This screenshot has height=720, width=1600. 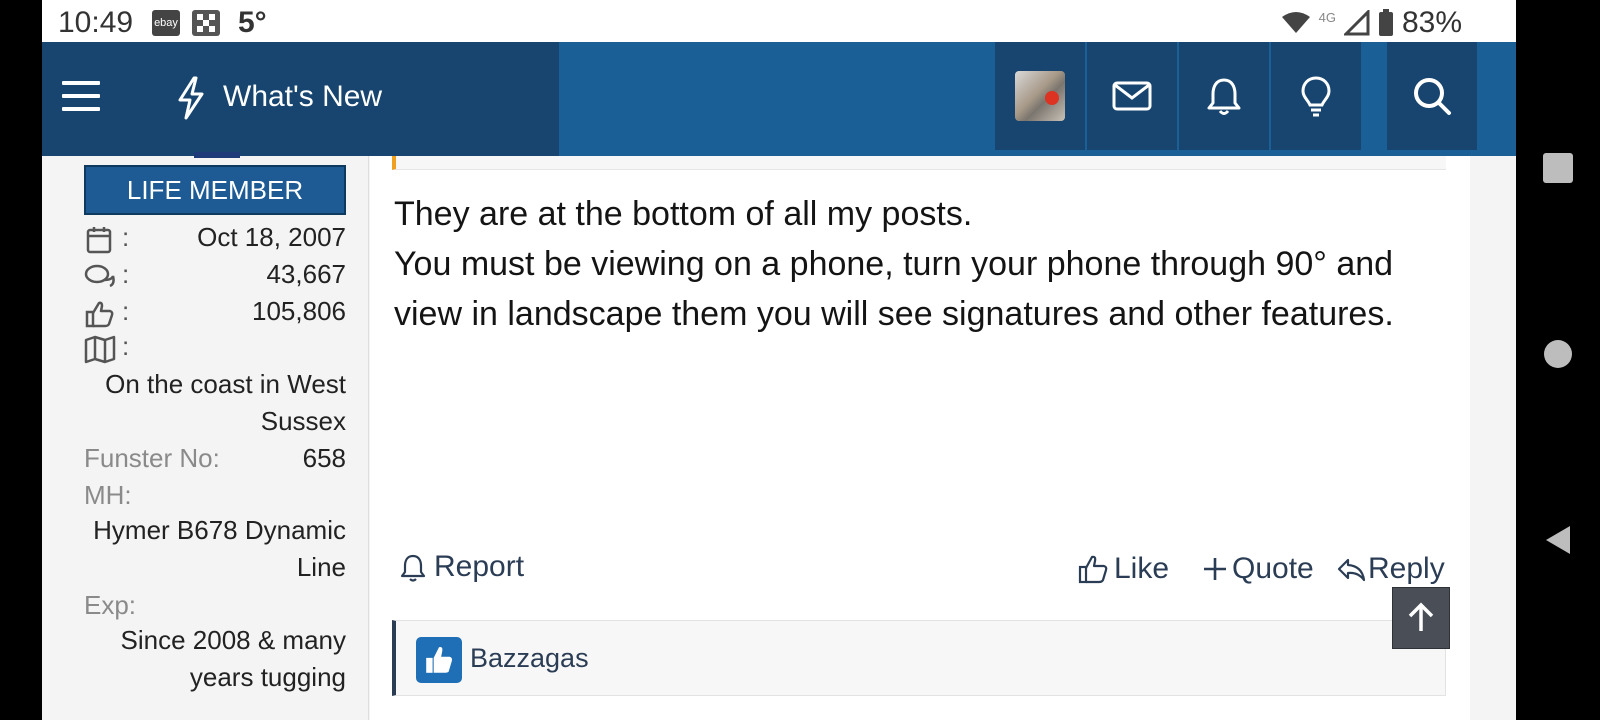 I want to click on battery-level: 83%, so click(x=1431, y=22).